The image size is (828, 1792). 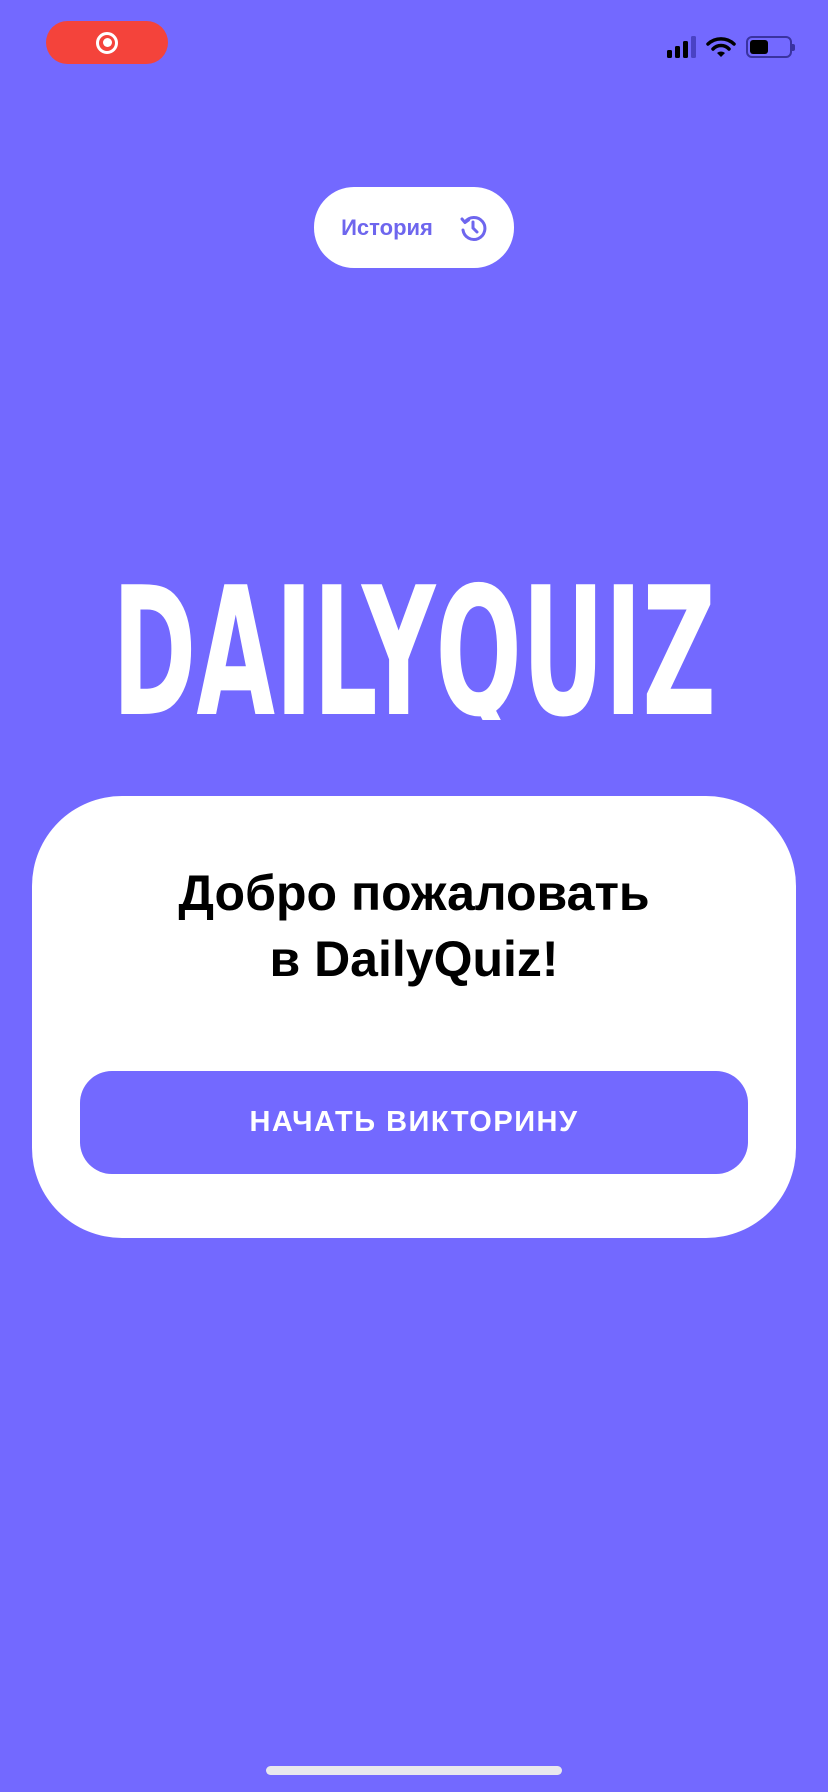 What do you see at coordinates (414, 959) in the screenshot?
I see `welcome-title-line2: в DailyQuiz!` at bounding box center [414, 959].